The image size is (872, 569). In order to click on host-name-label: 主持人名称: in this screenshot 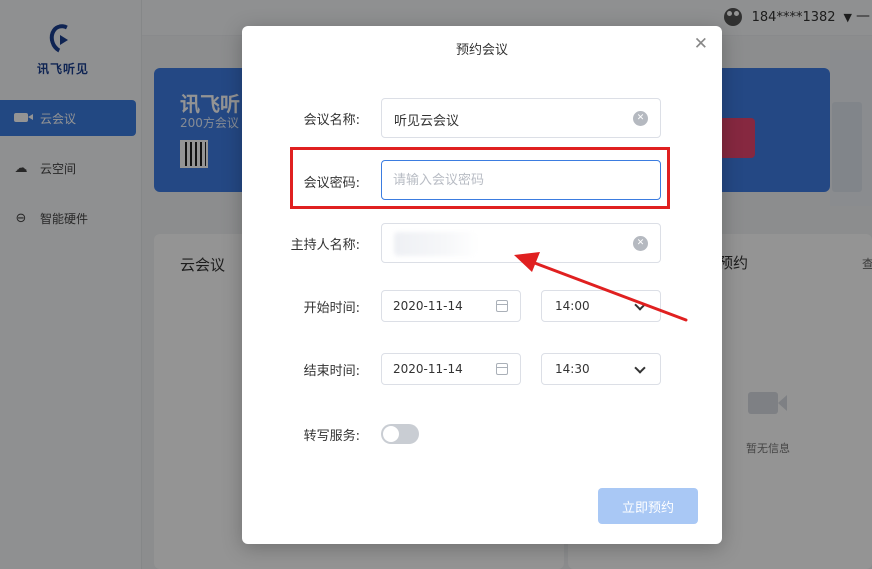, I will do `click(325, 245)`.